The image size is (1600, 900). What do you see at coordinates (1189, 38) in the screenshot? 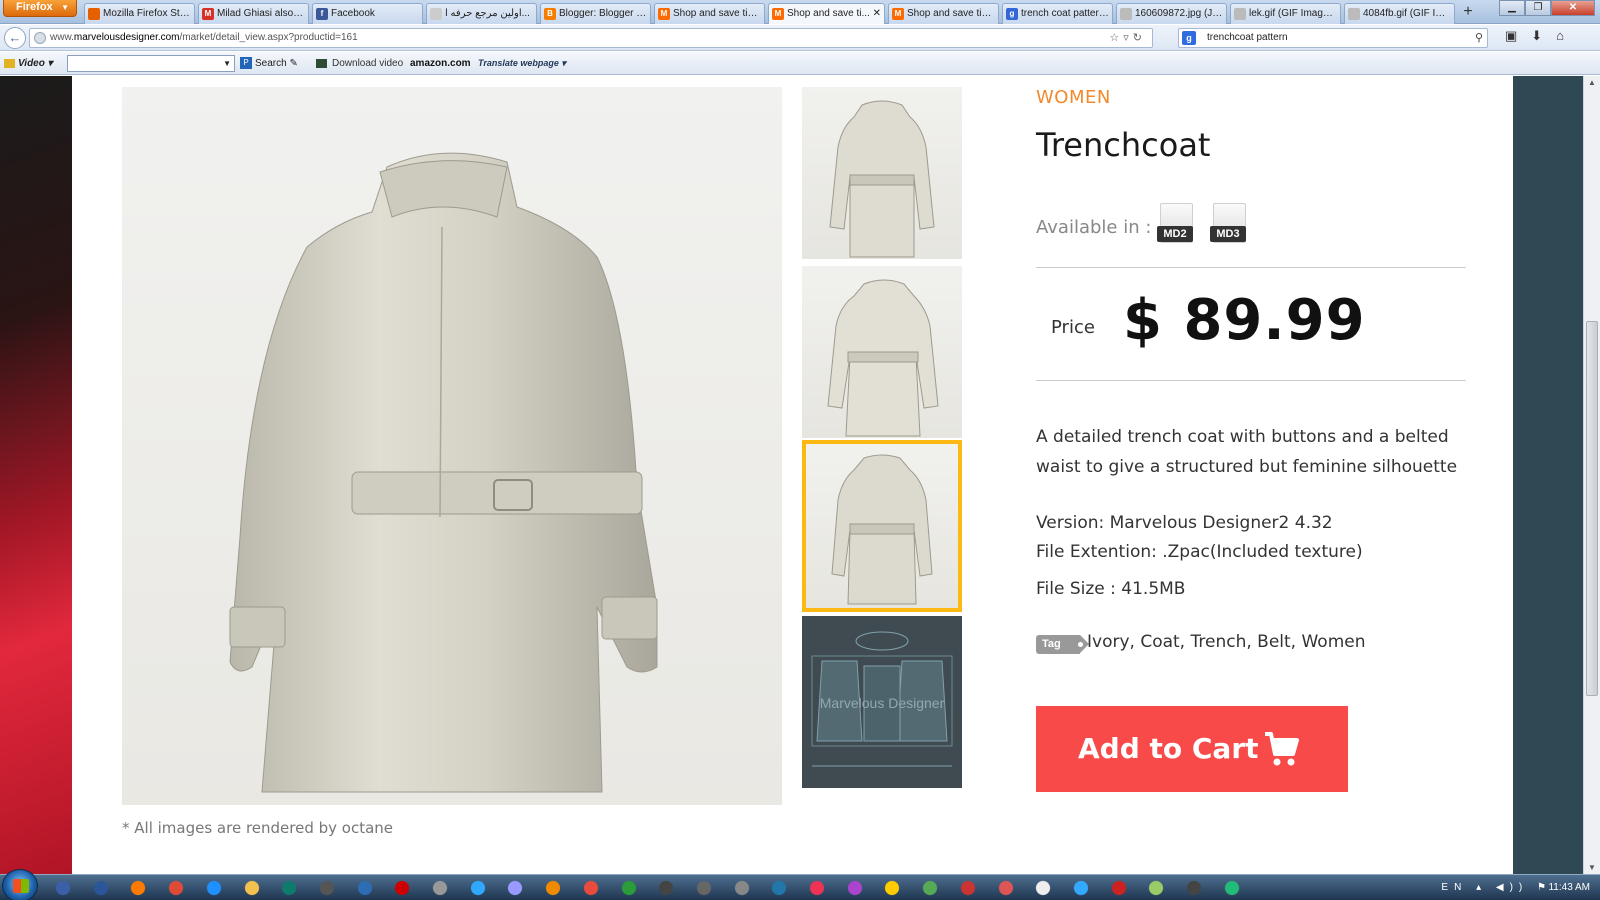
I see `google-search-engine-icon: g` at bounding box center [1189, 38].